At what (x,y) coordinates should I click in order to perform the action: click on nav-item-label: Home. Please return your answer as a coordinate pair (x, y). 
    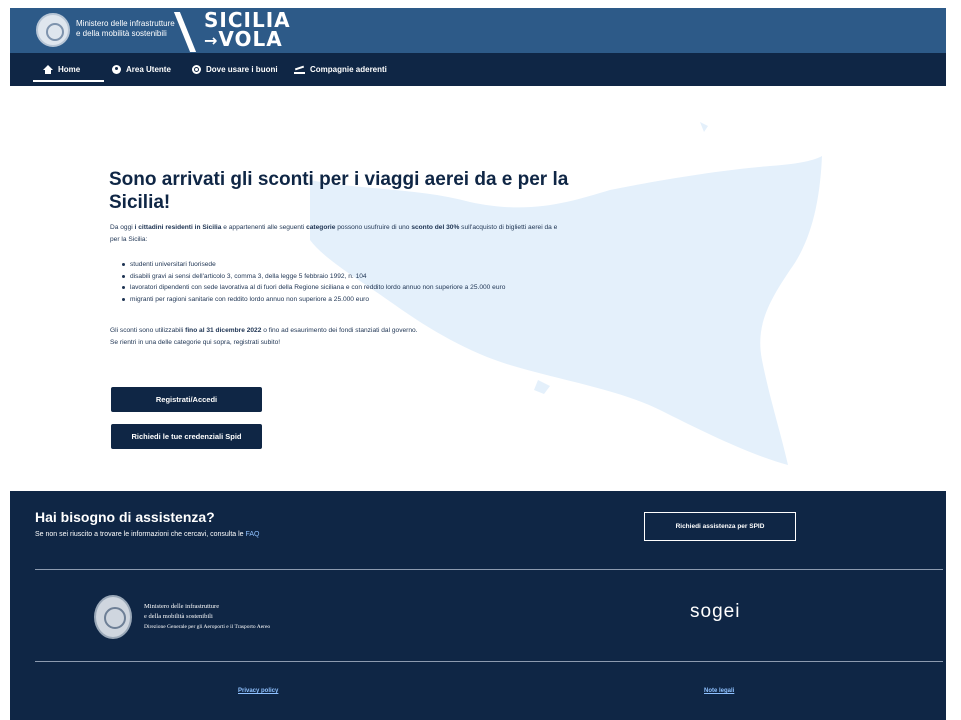
    Looking at the image, I should click on (69, 69).